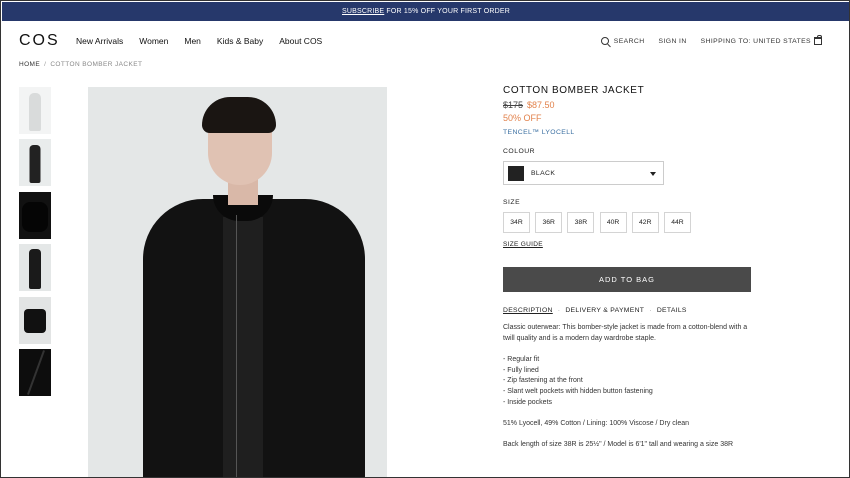 The image size is (850, 478). I want to click on chevron-down-icon, so click(653, 174).